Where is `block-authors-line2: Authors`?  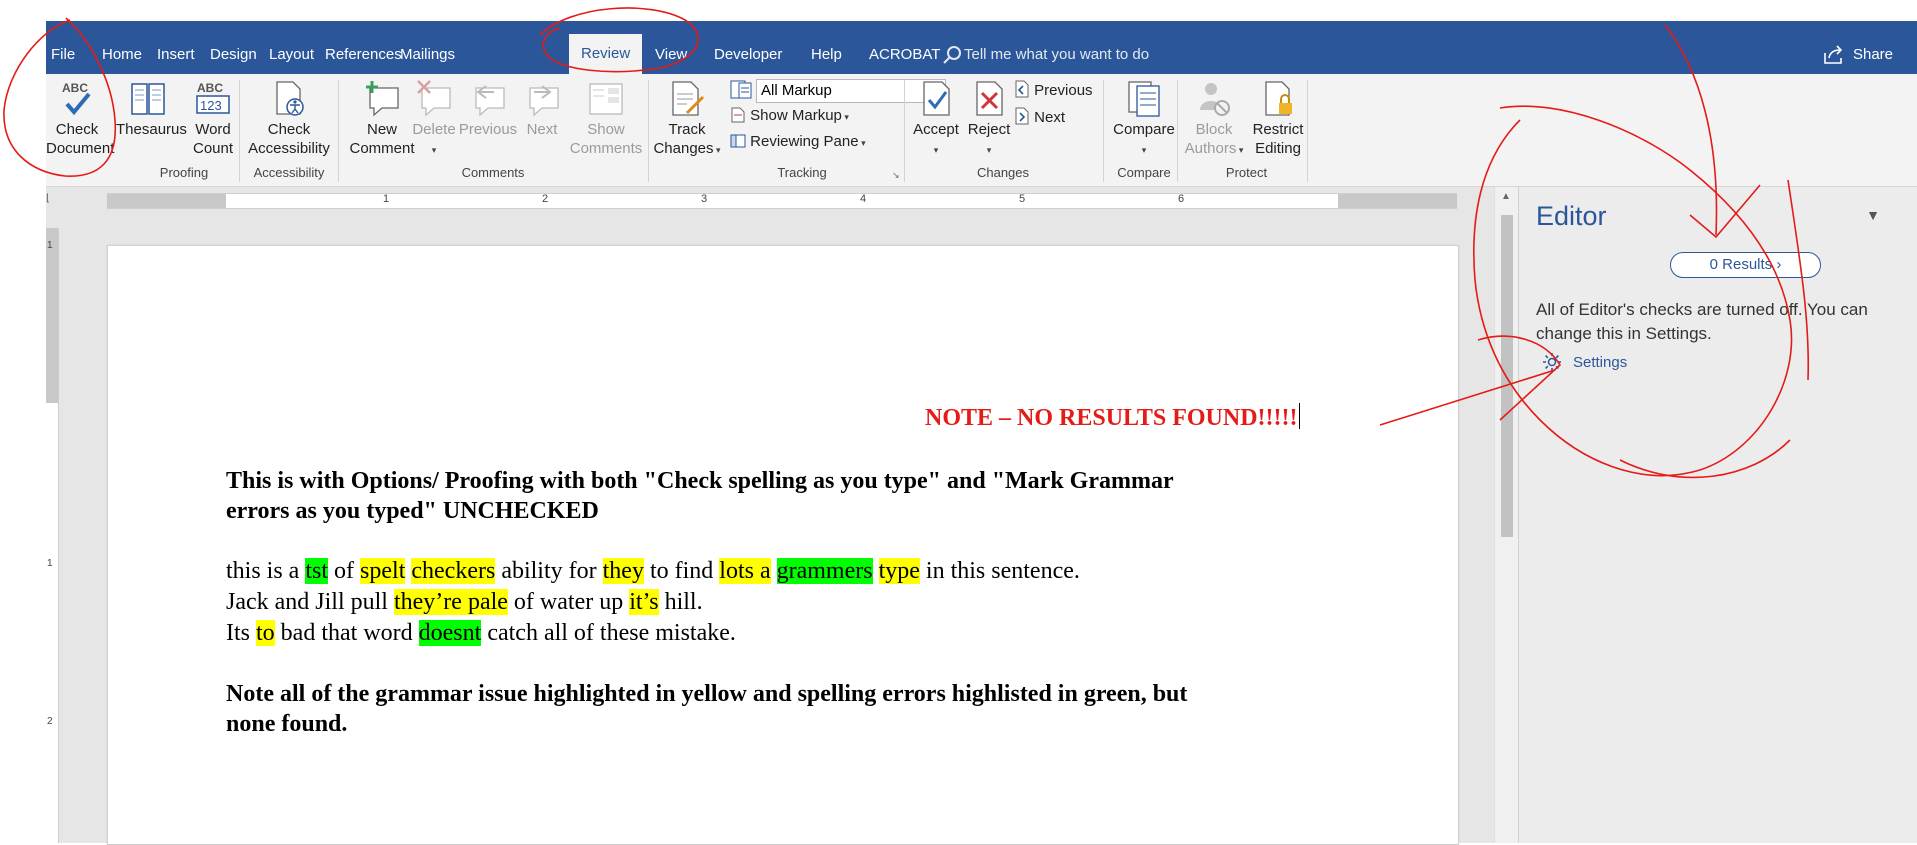
block-authors-line2: Authors is located at coordinates (1210, 148).